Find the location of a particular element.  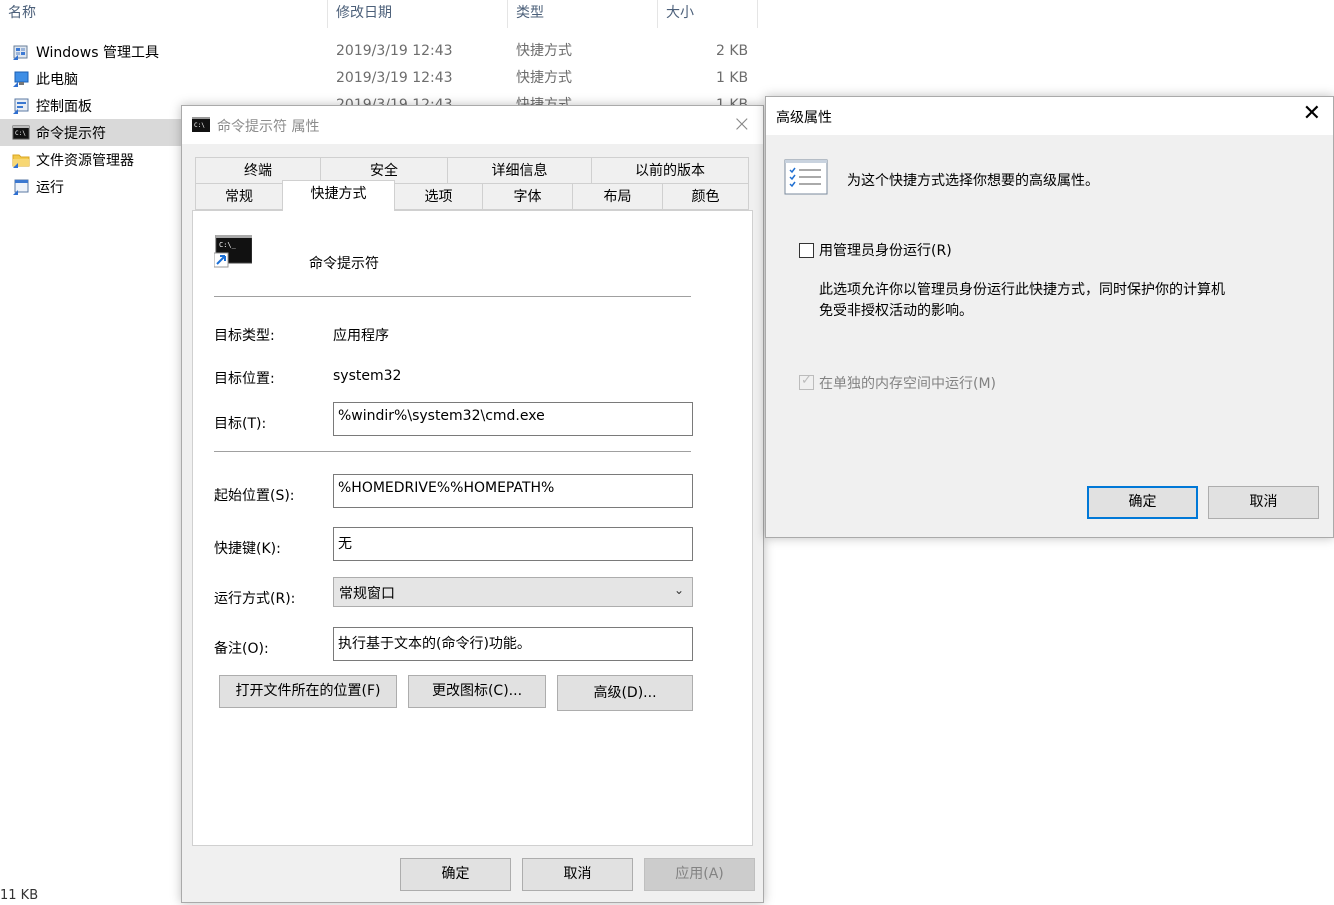

file-size: 1 KB is located at coordinates (732, 78).